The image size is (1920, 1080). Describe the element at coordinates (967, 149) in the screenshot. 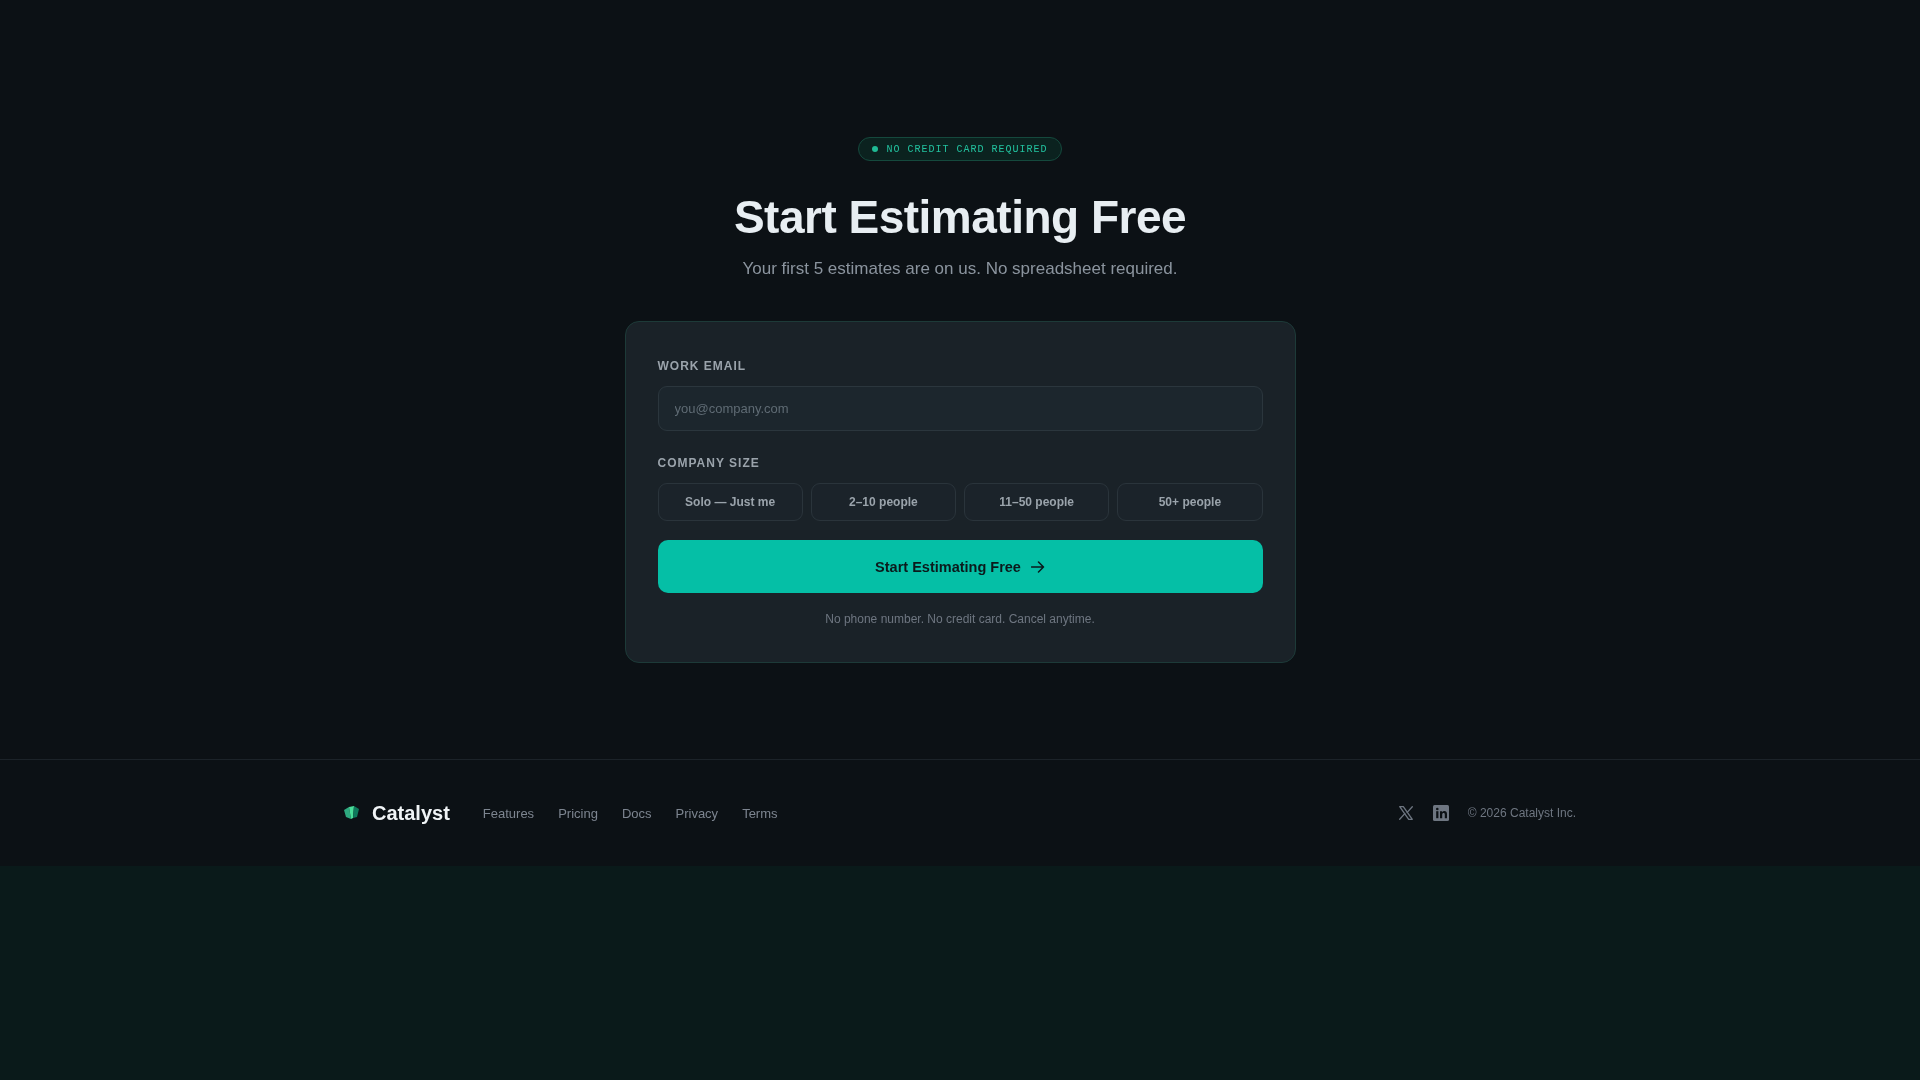

I see `badge-text: NO CREDIT CARD REQUIRED` at that location.